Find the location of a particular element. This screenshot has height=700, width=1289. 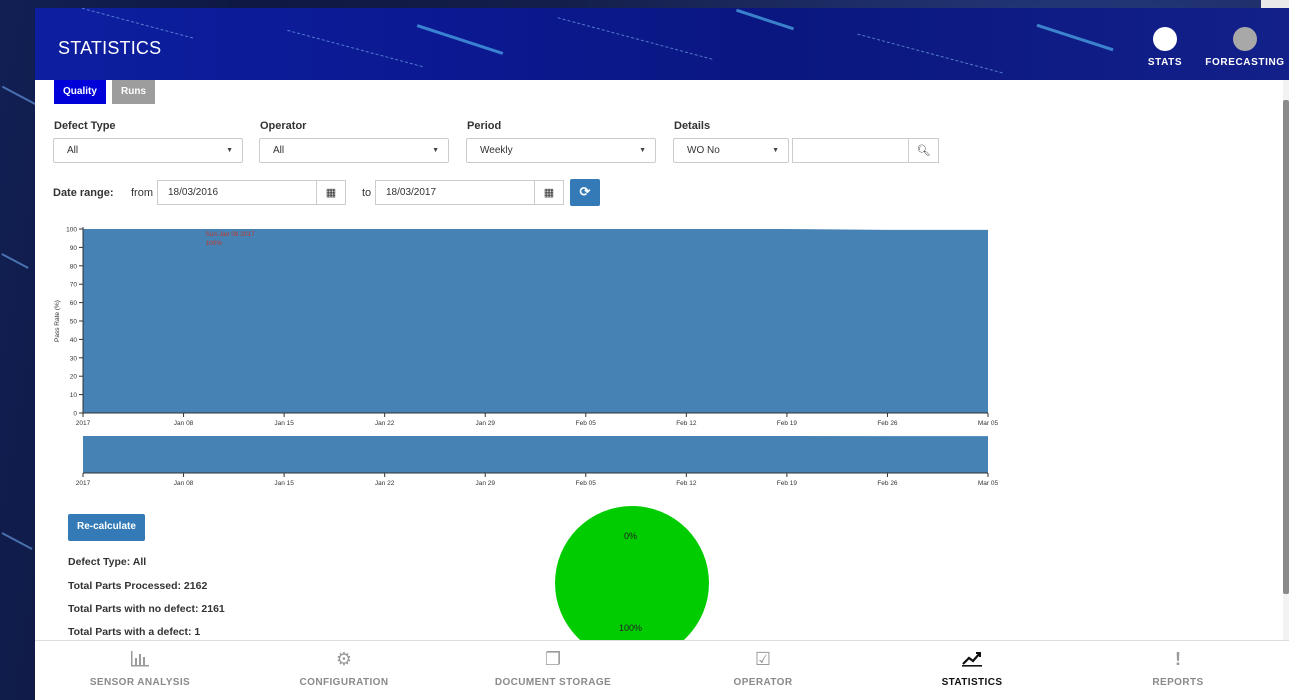

nav-statistics: STATISTICS is located at coordinates (972, 668).